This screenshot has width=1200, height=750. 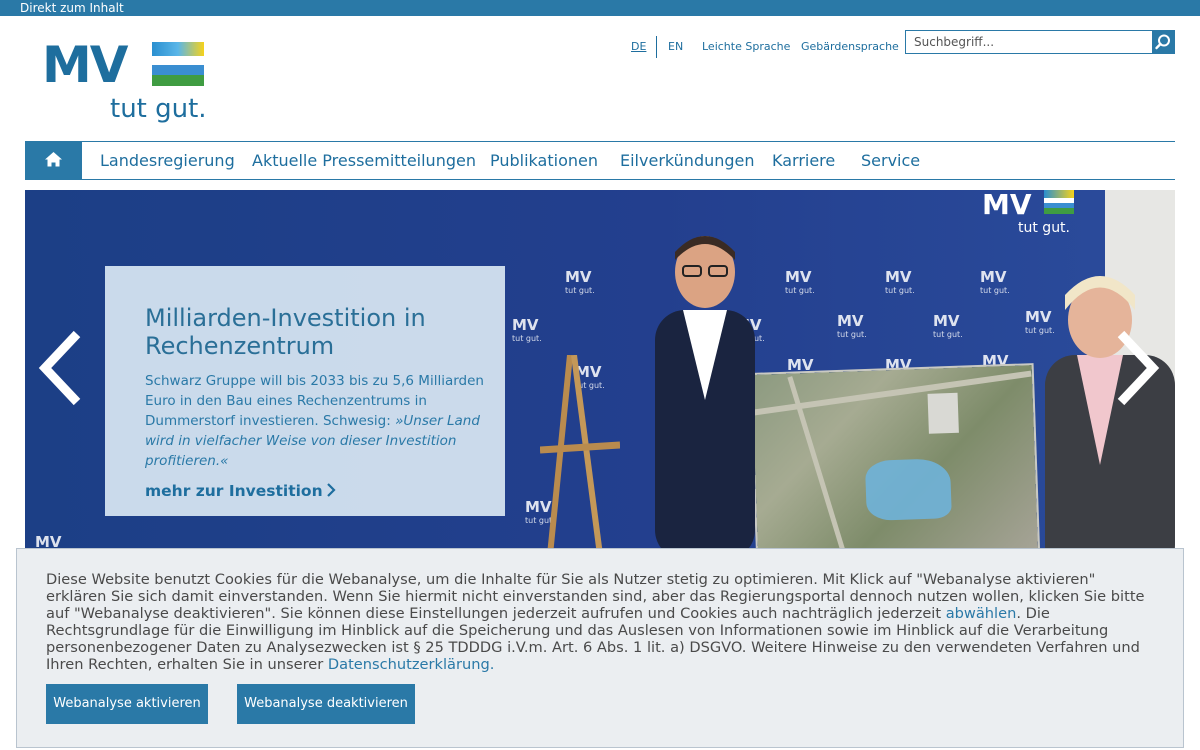 What do you see at coordinates (981, 613) in the screenshot?
I see `cookie-optout-link: abwählen` at bounding box center [981, 613].